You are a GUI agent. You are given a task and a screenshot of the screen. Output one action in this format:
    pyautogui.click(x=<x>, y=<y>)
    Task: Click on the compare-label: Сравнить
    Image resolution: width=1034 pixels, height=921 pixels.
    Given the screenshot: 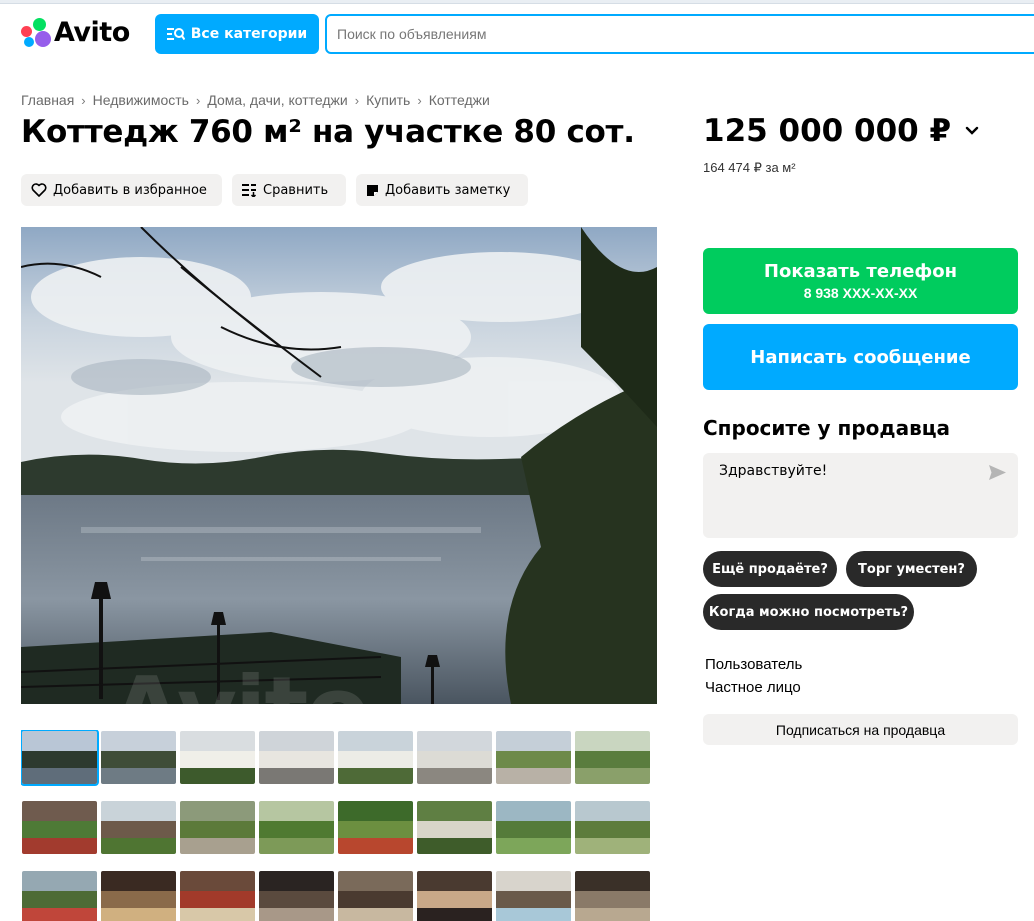 What is the action you would take?
    pyautogui.click(x=296, y=190)
    